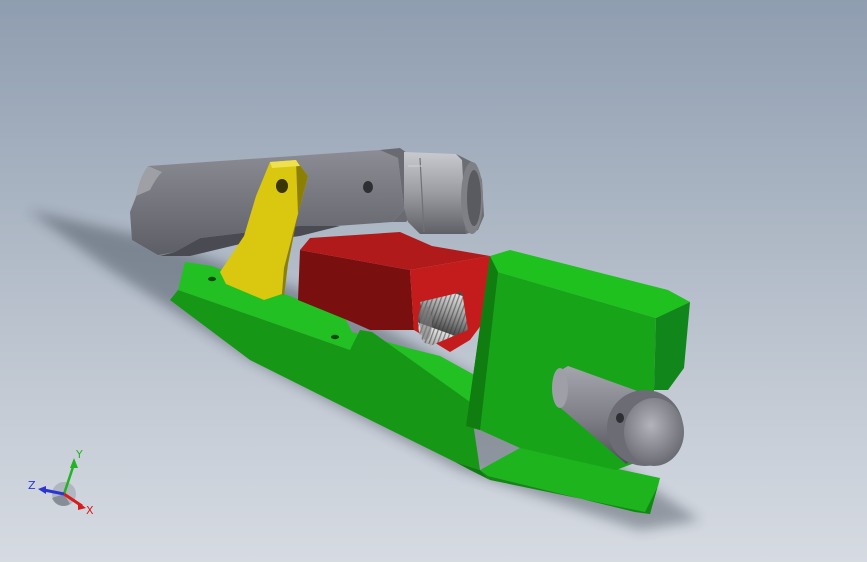 The height and width of the screenshot is (562, 867). Describe the element at coordinates (79, 454) in the screenshot. I see `y-axis-label: Y` at that location.